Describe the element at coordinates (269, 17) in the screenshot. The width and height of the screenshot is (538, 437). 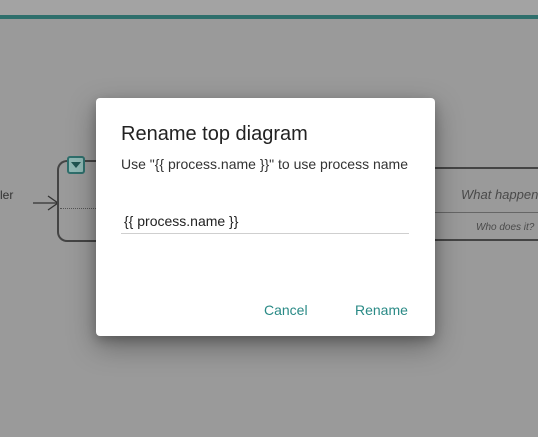
I see `header-accent-line` at that location.